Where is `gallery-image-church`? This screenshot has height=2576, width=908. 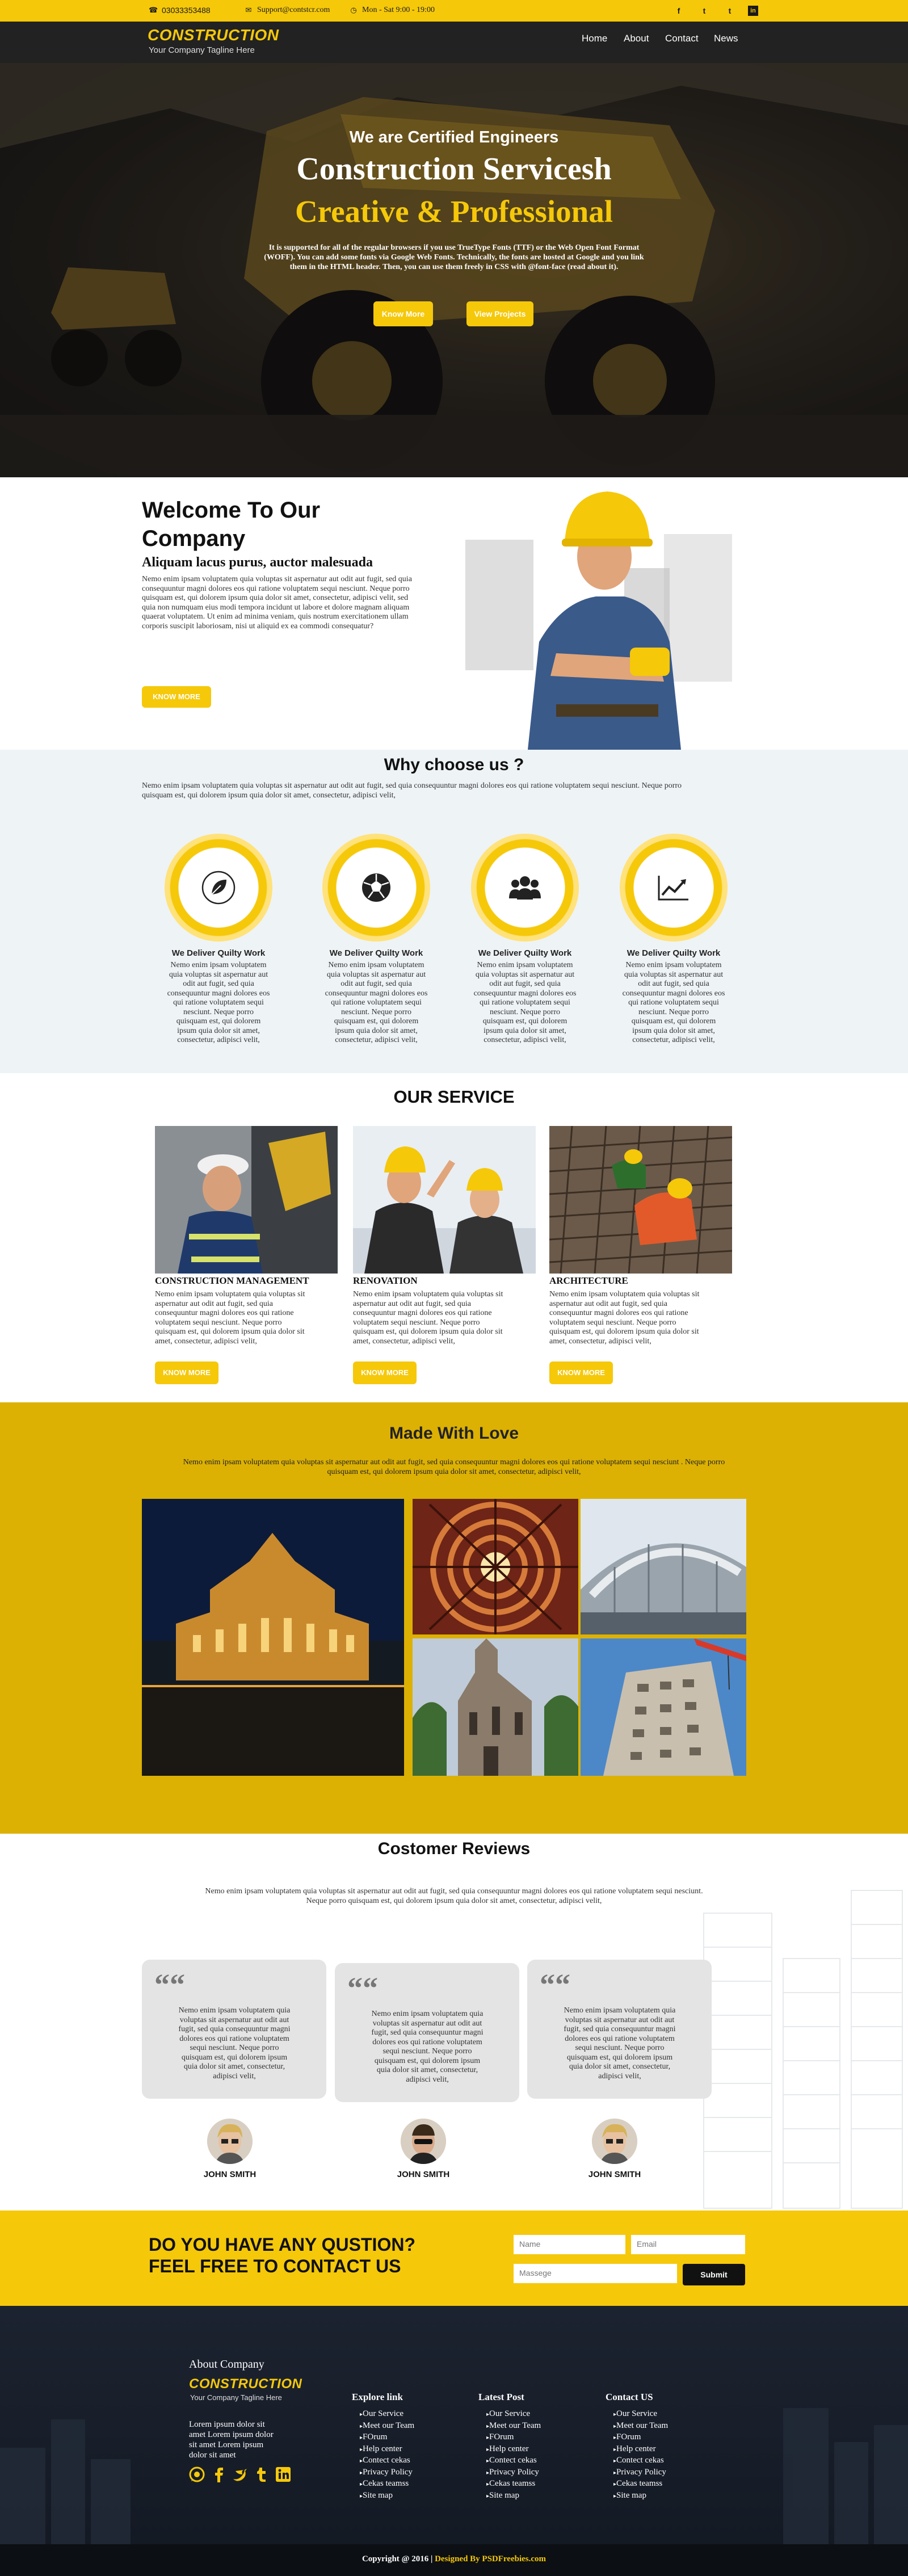 gallery-image-church is located at coordinates (495, 1707).